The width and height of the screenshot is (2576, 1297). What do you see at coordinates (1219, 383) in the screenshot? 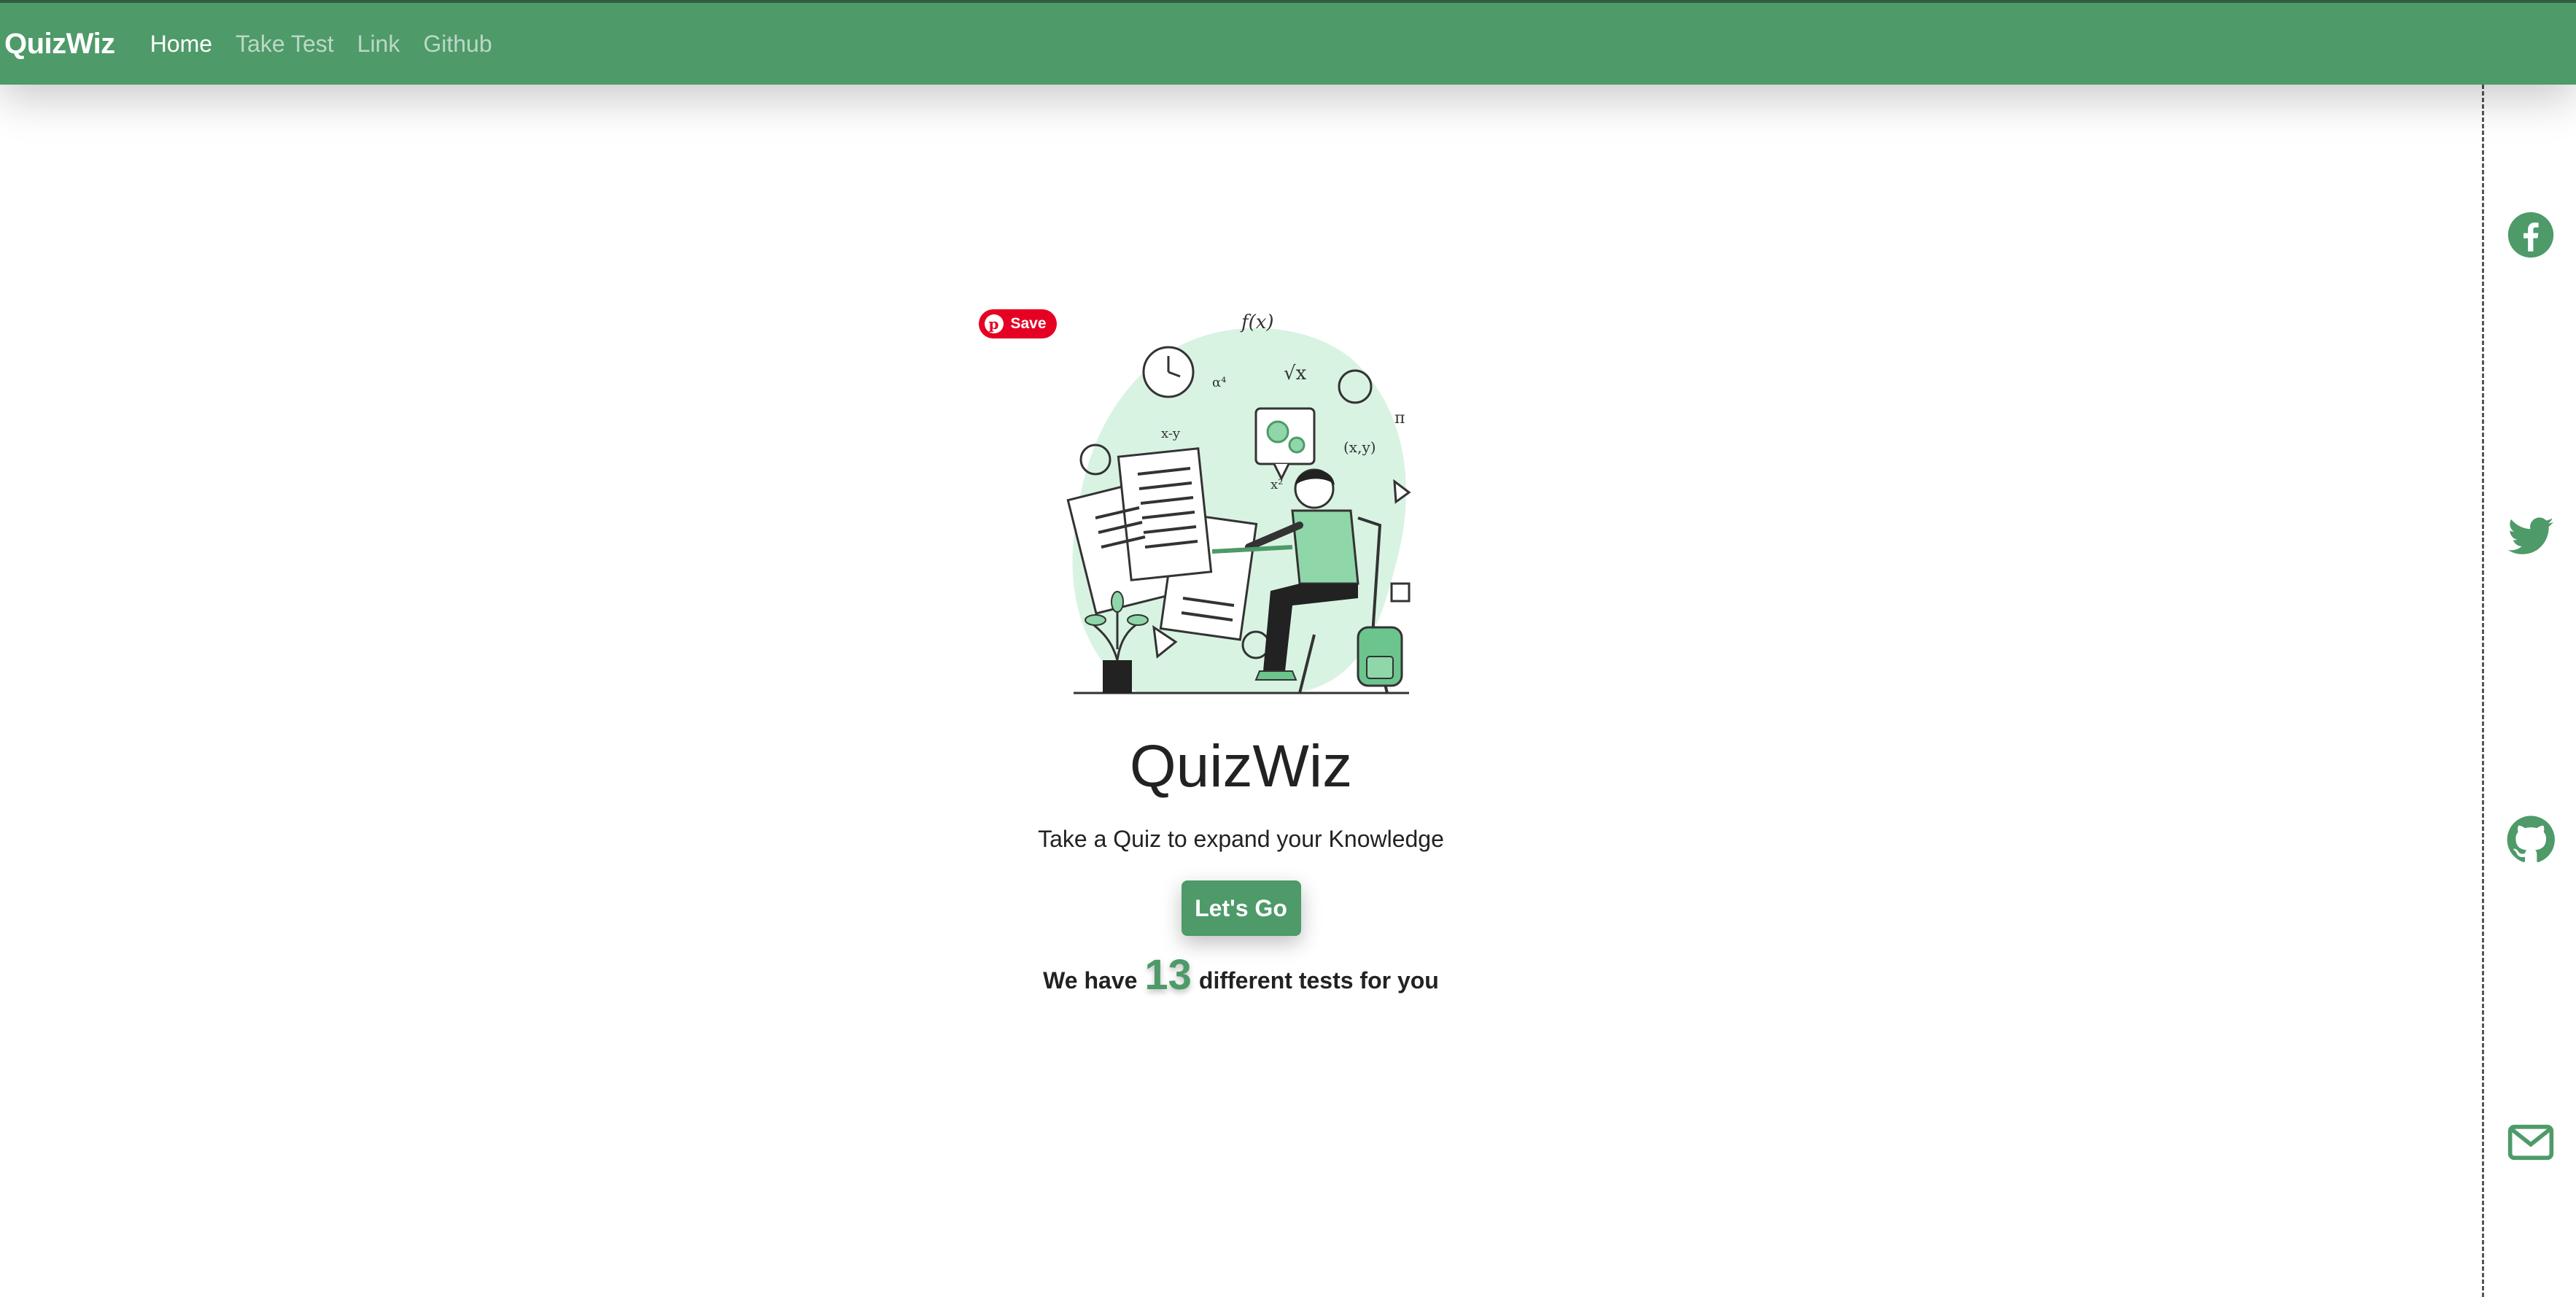
I see `svg-text: α⁴` at bounding box center [1219, 383].